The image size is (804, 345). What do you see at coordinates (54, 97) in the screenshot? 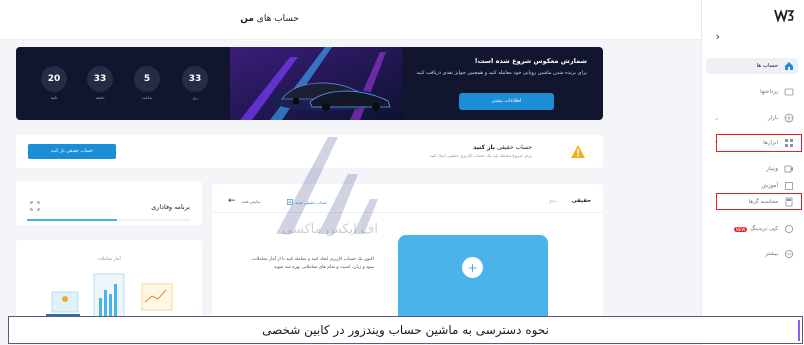
I see `countdown-seconds-label: ثانیه` at bounding box center [54, 97].